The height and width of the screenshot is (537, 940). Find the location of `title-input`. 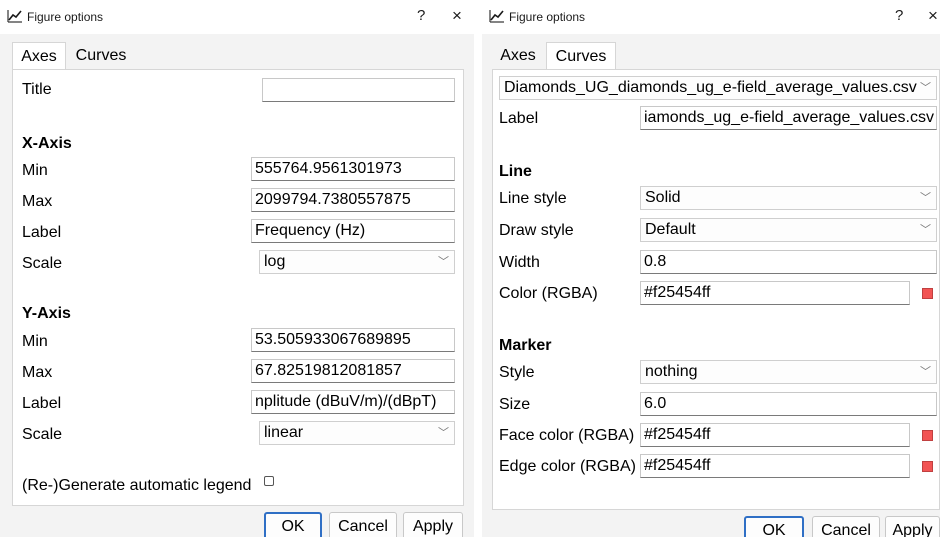

title-input is located at coordinates (358, 90).